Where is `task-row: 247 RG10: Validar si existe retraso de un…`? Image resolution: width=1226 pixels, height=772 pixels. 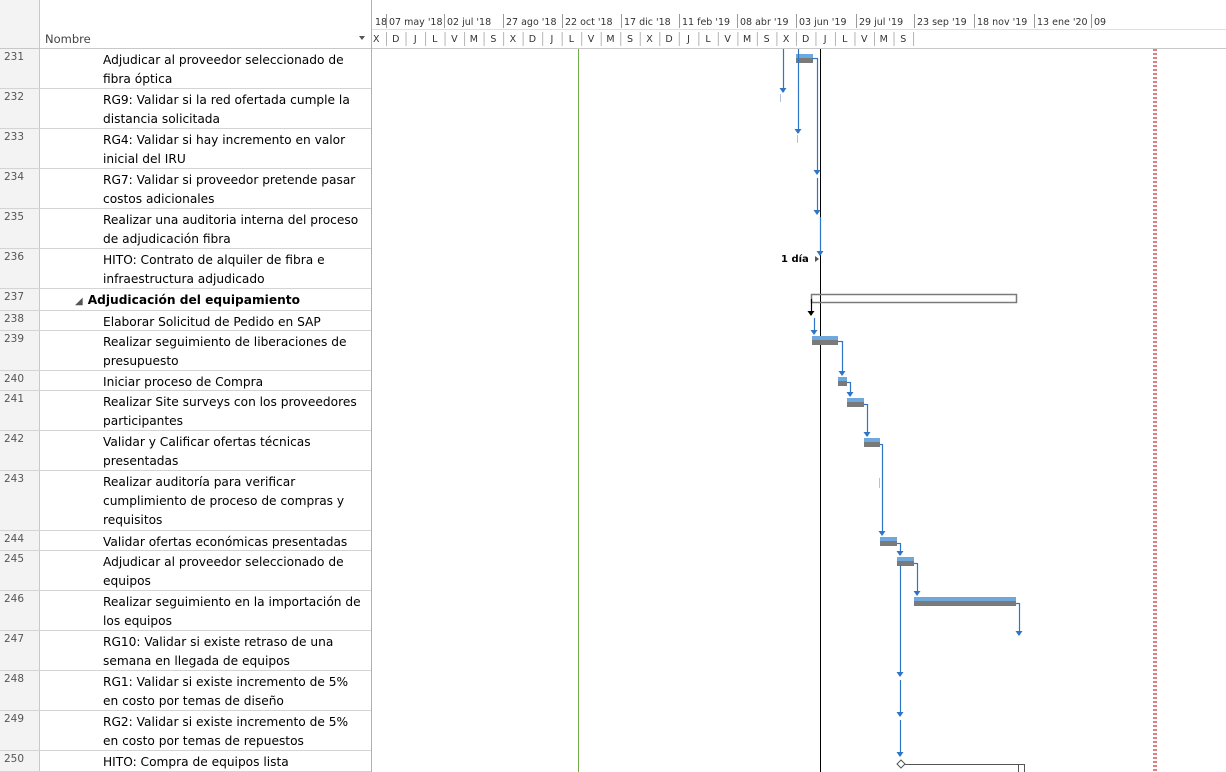
task-row: 247 RG10: Validar si existe retraso de un… is located at coordinates (185, 651).